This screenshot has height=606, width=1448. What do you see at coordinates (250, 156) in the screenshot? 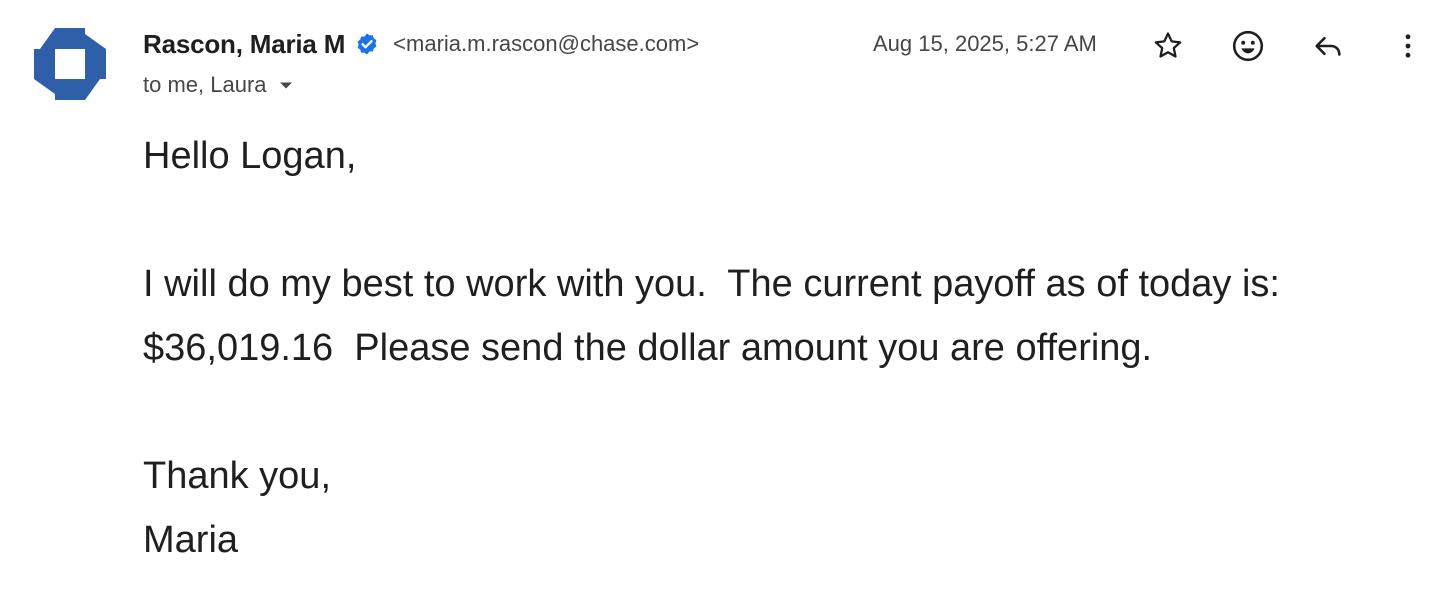
I see `email-greeting: Hello Logan,` at bounding box center [250, 156].